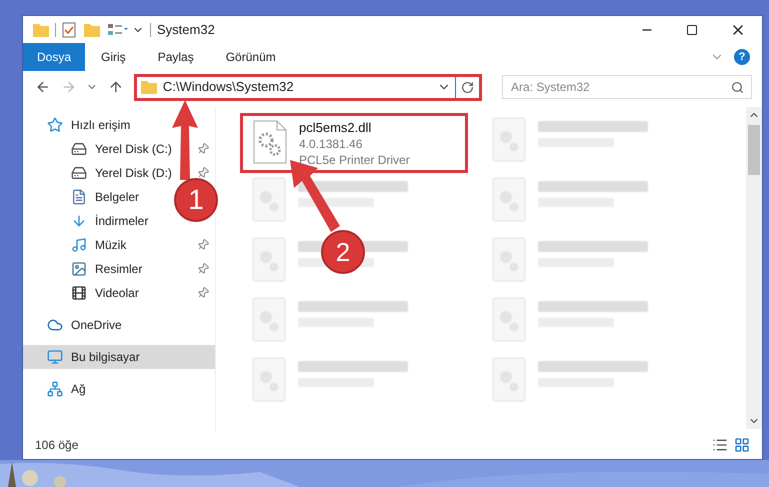  What do you see at coordinates (176, 57) in the screenshot?
I see `ribbon-tab: Paylaş` at bounding box center [176, 57].